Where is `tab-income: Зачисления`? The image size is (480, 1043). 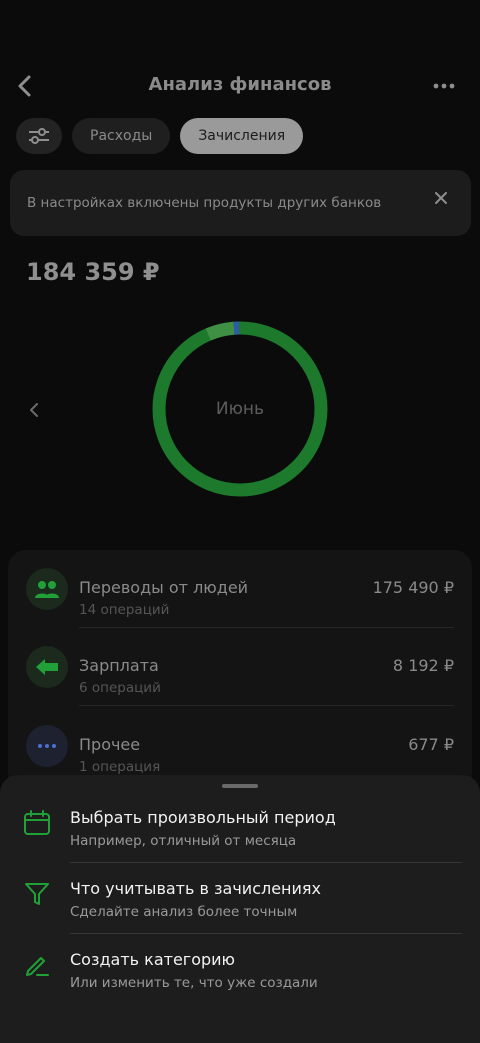
tab-income: Зачисления is located at coordinates (242, 136).